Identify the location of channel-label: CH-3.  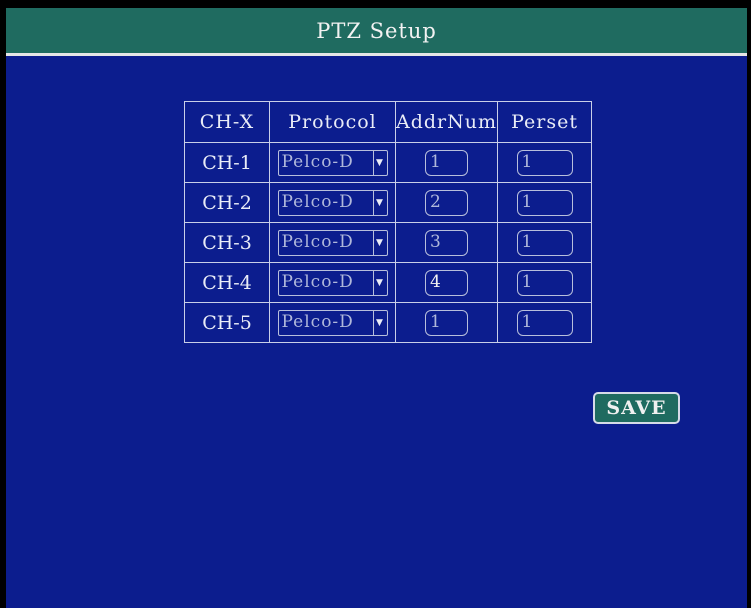
(227, 242).